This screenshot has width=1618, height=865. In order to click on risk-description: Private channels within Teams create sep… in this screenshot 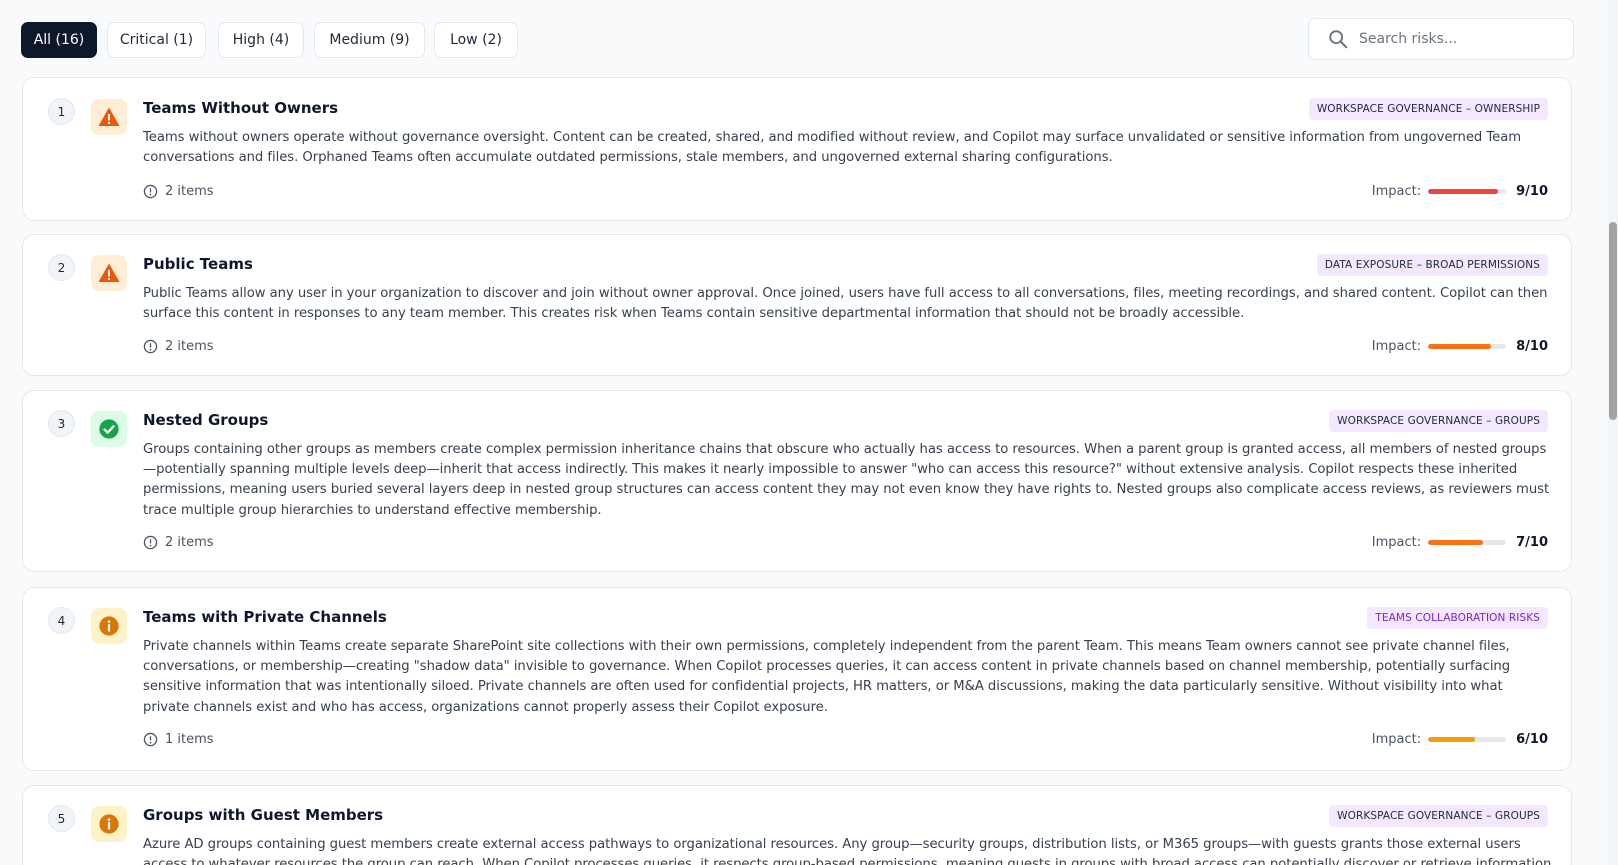, I will do `click(827, 677)`.